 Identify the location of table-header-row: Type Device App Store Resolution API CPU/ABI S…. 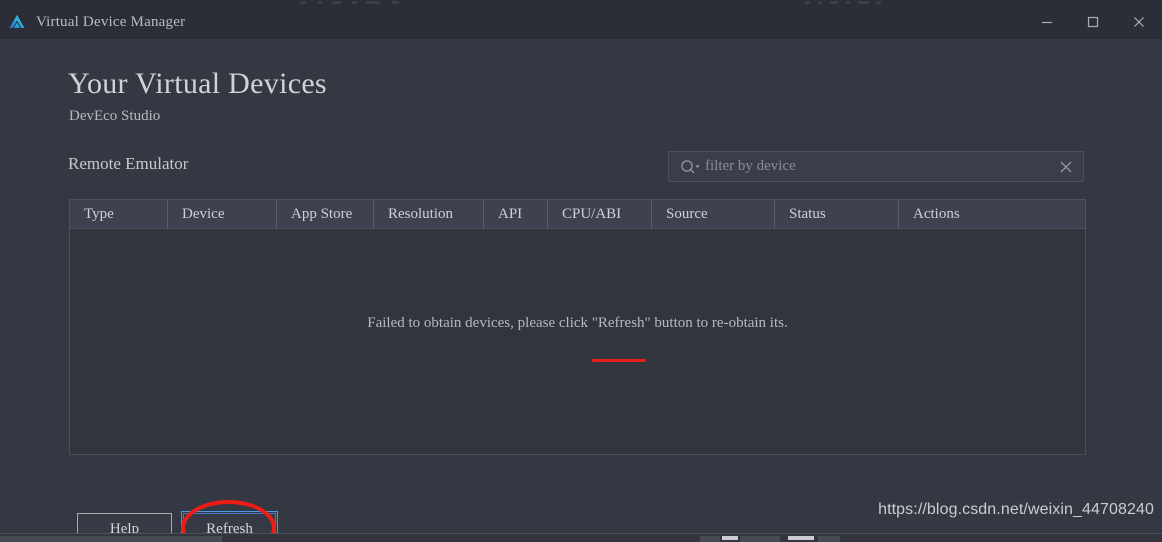
(577, 214).